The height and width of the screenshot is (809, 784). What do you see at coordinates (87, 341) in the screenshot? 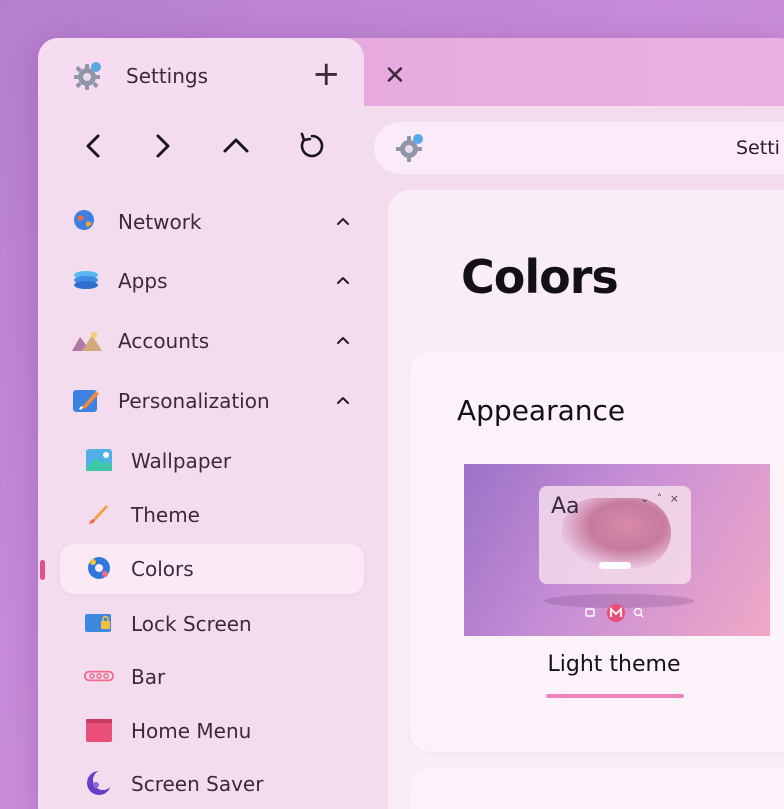
I see `accounts-icon` at bounding box center [87, 341].